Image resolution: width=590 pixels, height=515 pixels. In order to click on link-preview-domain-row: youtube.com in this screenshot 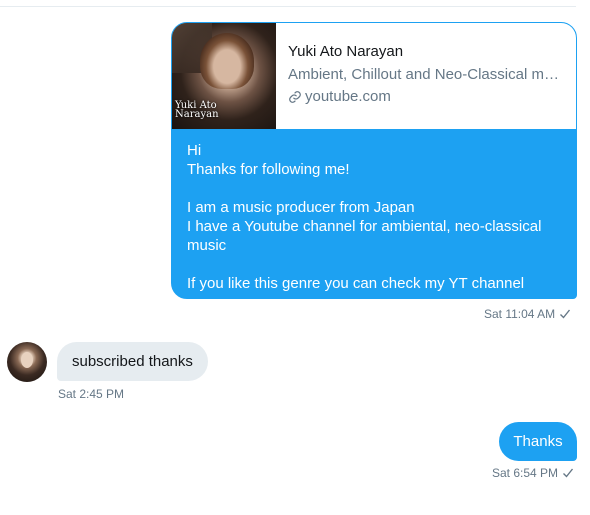, I will do `click(432, 96)`.